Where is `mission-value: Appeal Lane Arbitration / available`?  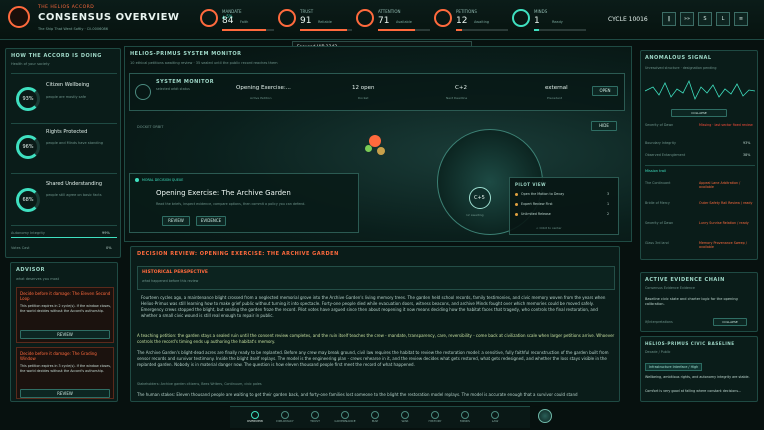
mission-value: Appeal Lane Arbitration / available is located at coordinates (720, 185).